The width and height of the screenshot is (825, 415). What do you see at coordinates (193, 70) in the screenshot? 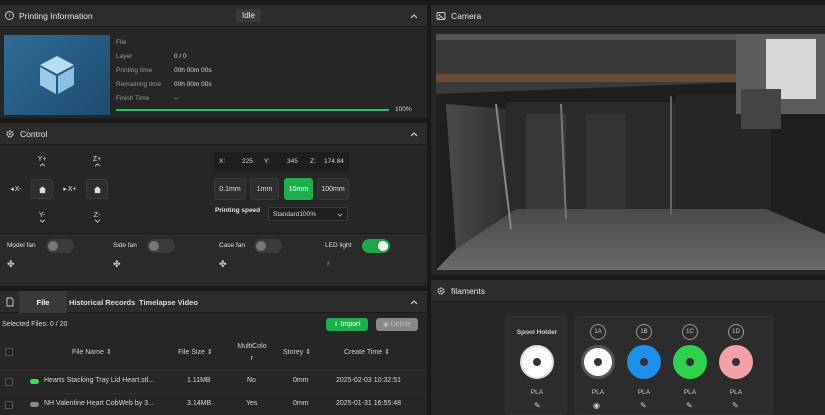
I see `printing-time-value: 00h 00m 00s` at bounding box center [193, 70].